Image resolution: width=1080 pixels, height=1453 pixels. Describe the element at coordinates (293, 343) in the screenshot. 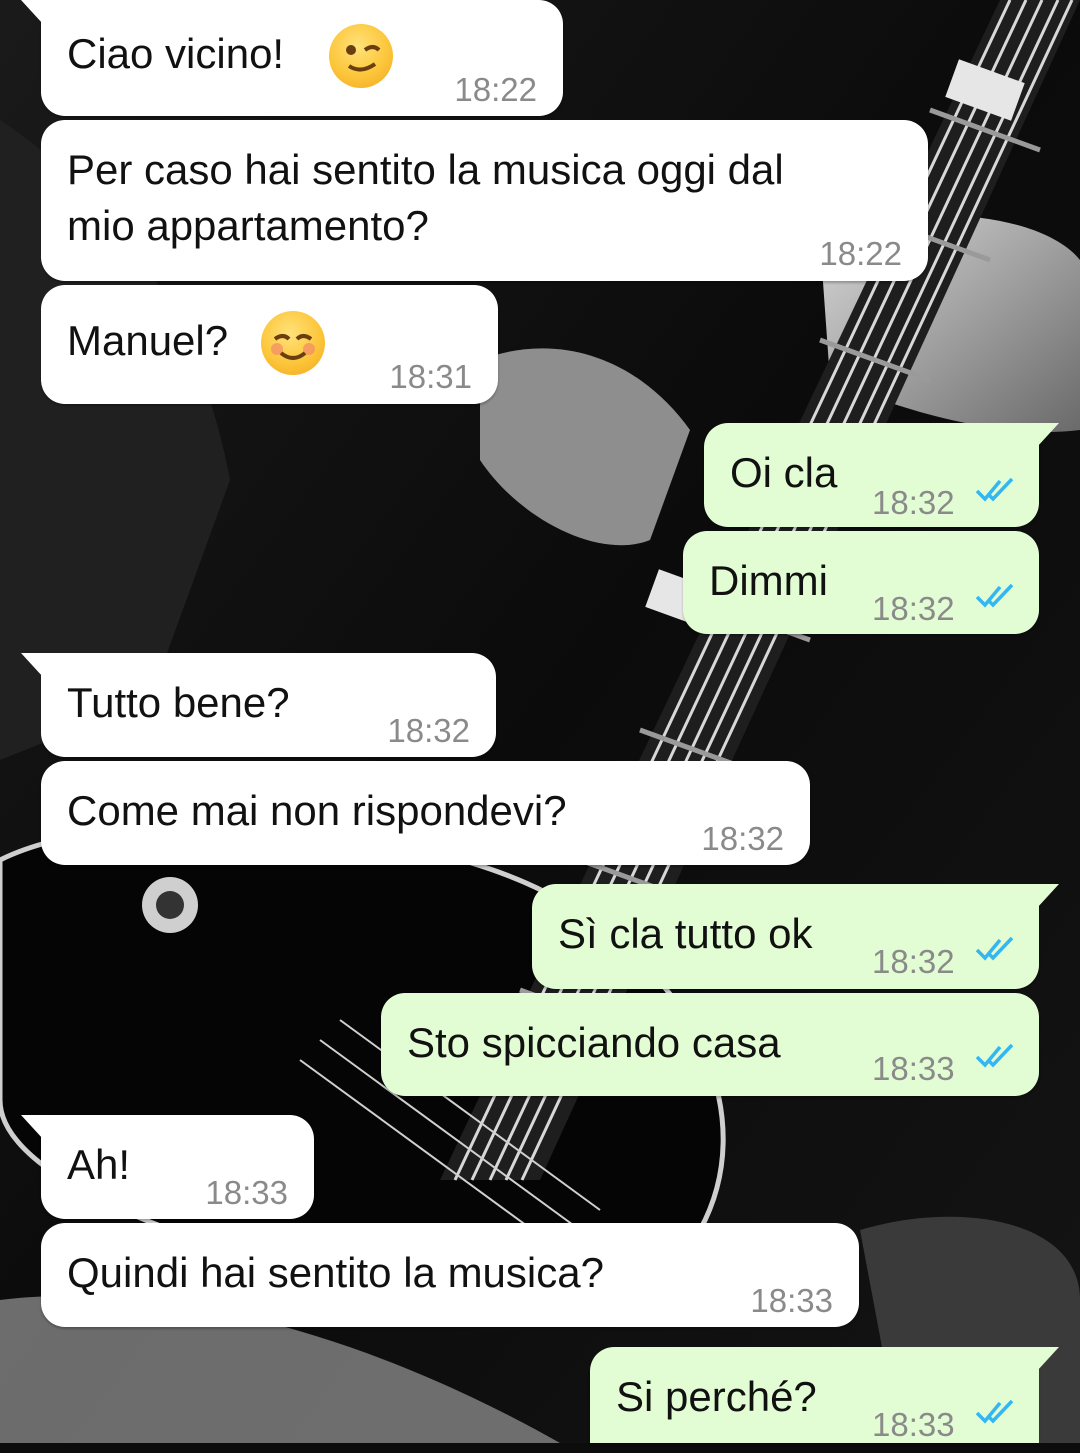

I see `smiling-face-emoji-icon` at that location.